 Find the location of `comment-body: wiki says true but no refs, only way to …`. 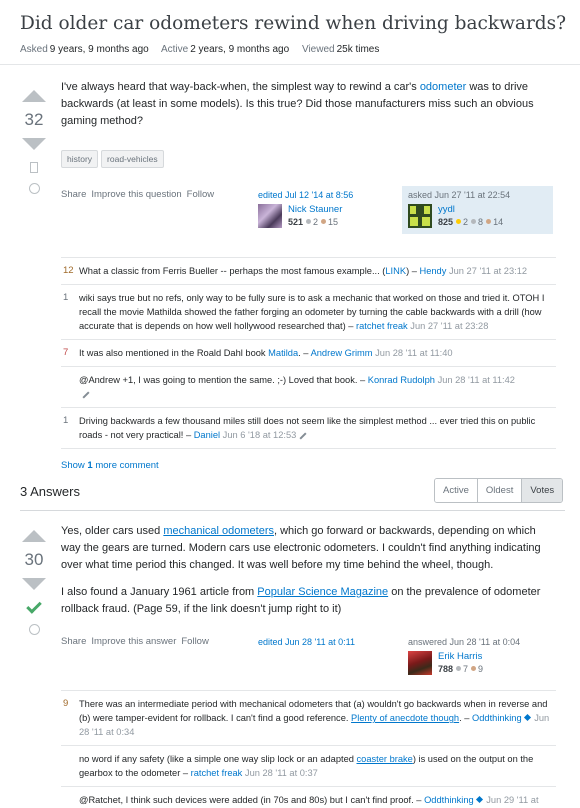

comment-body: wiki says true but no refs, only way to … is located at coordinates (317, 312).